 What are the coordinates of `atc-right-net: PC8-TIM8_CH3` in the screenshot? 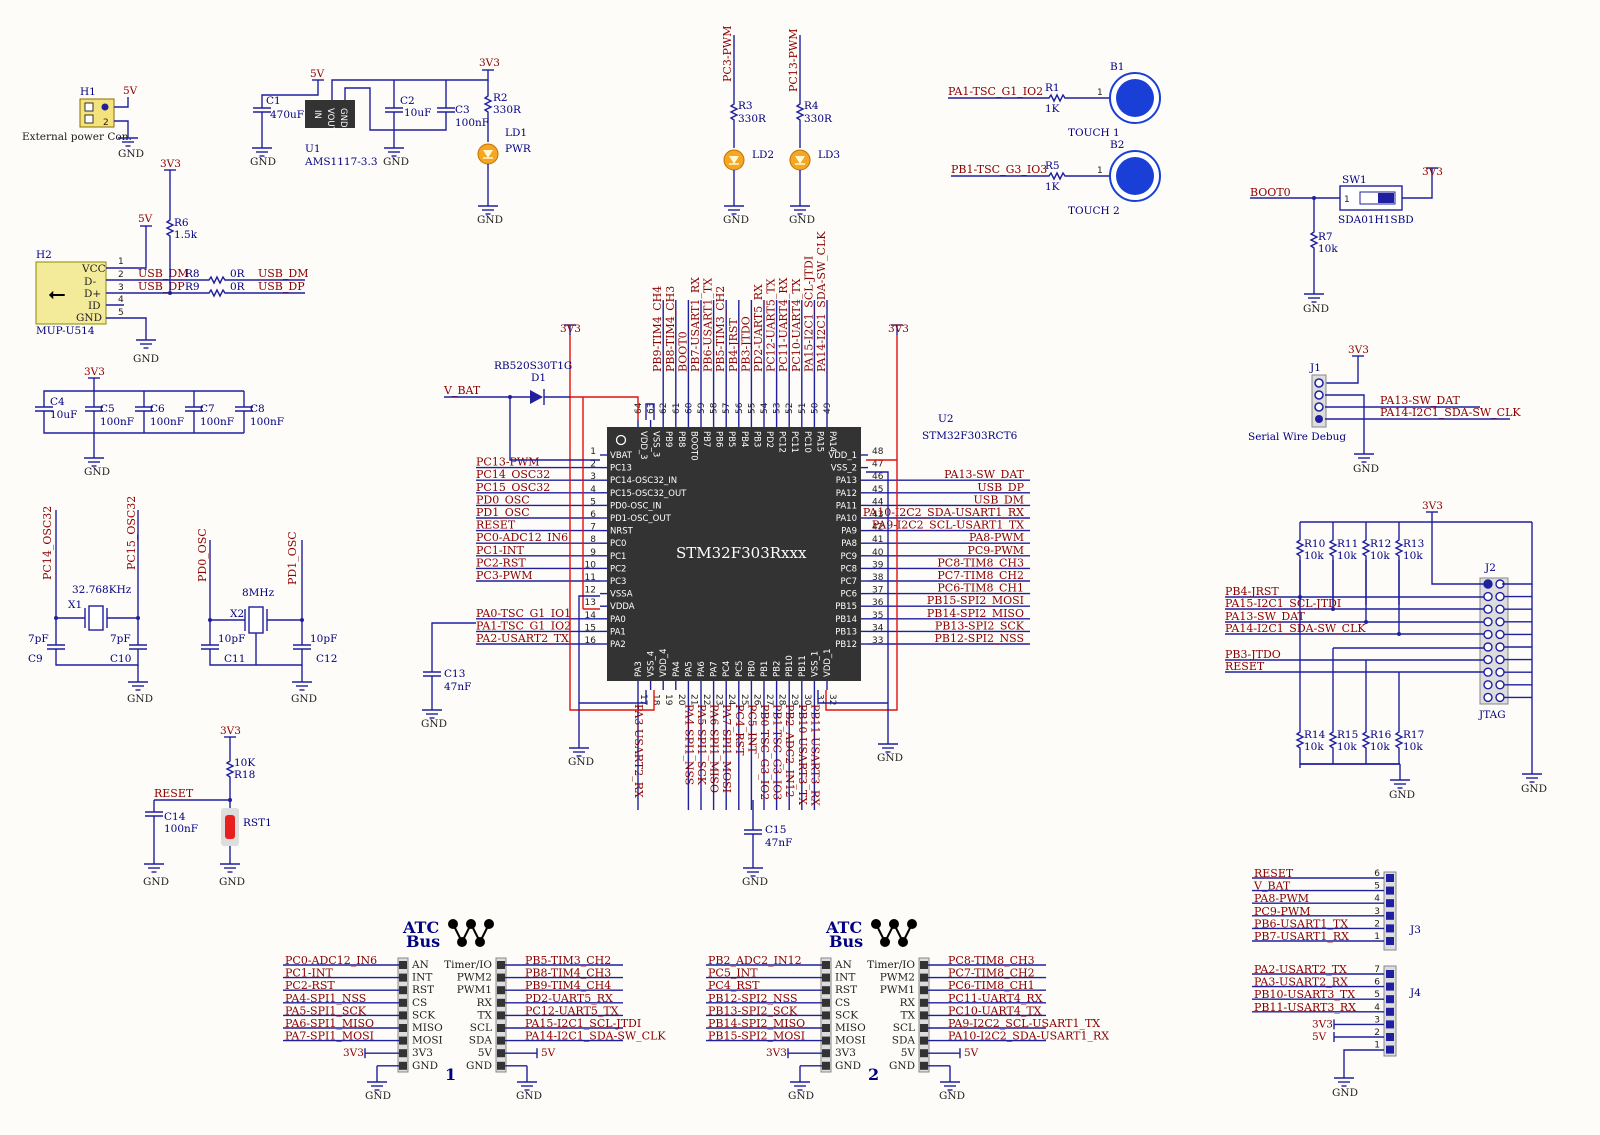 It's located at (991, 960).